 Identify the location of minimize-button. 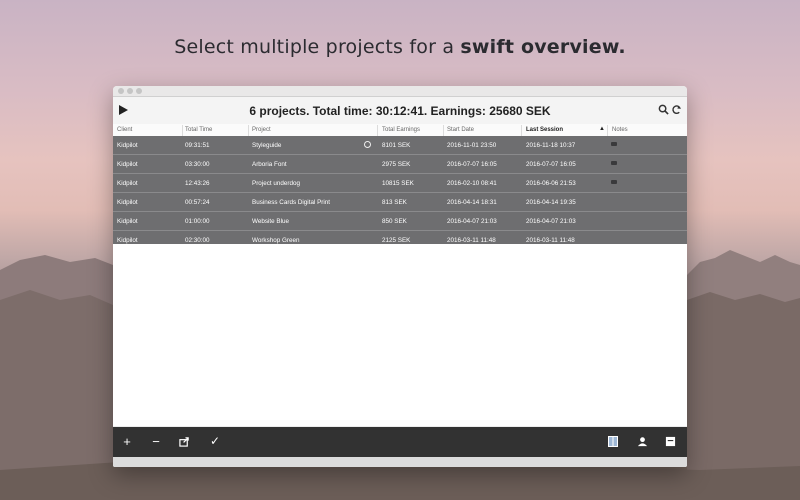
(130, 91).